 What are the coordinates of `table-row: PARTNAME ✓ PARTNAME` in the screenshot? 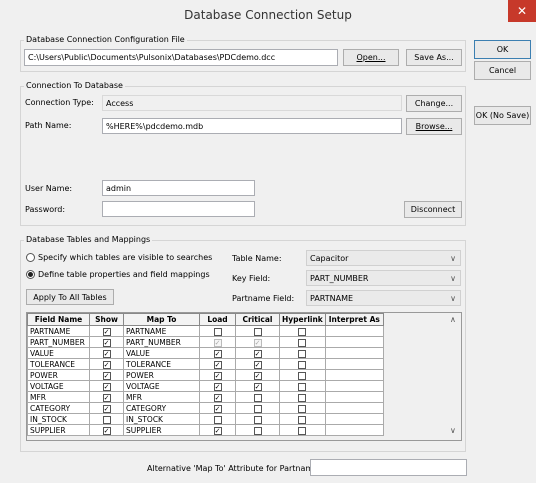 It's located at (205, 331).